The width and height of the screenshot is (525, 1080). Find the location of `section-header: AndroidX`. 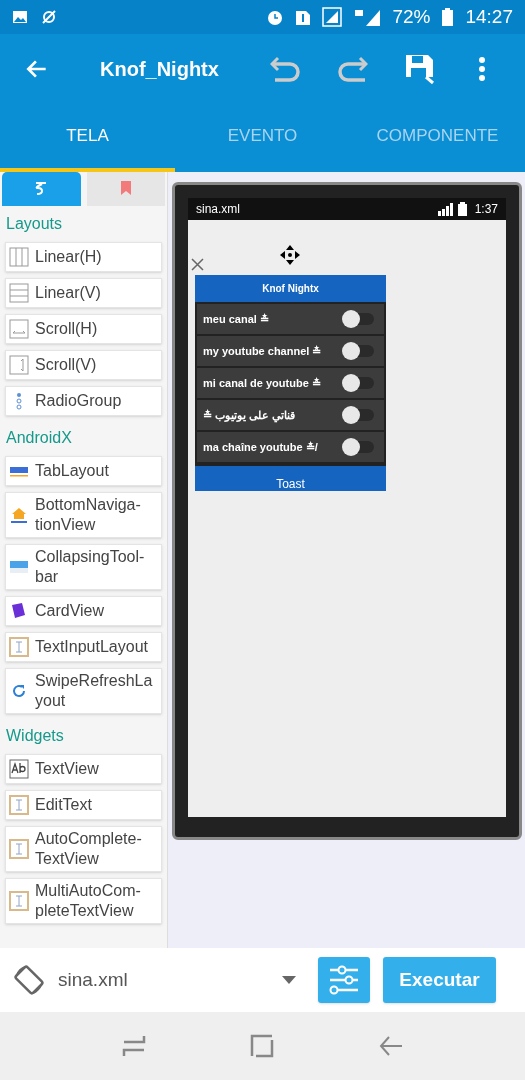

section-header: AndroidX is located at coordinates (39, 438).